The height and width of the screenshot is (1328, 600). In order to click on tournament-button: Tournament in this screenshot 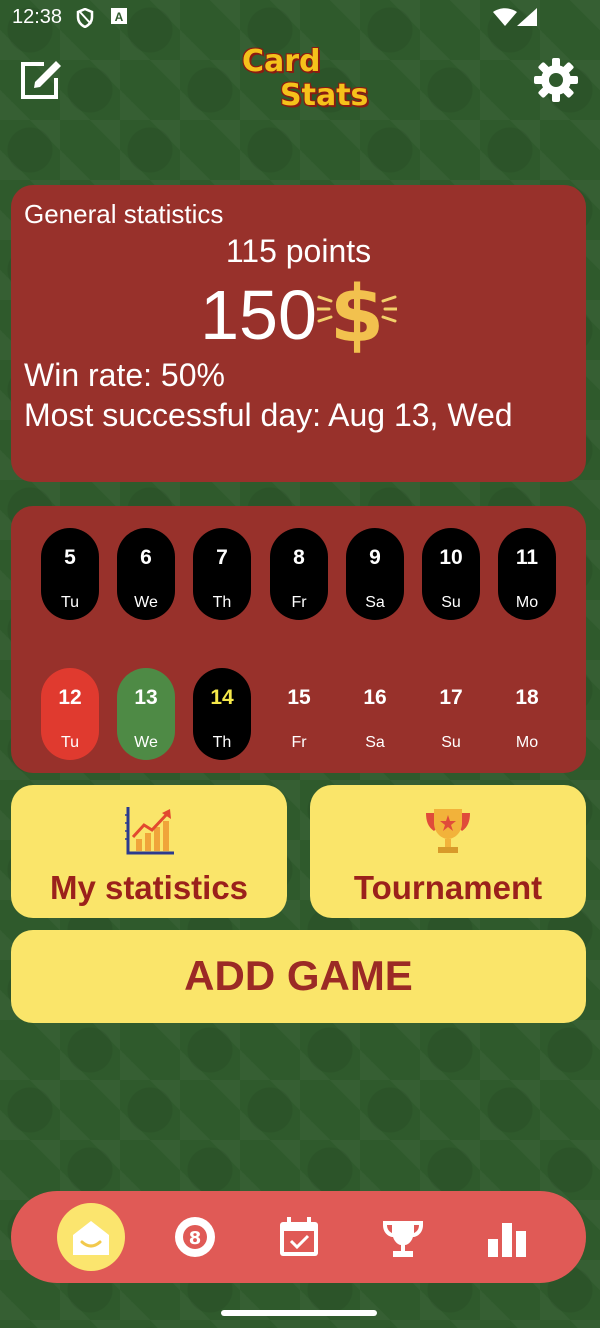, I will do `click(448, 851)`.